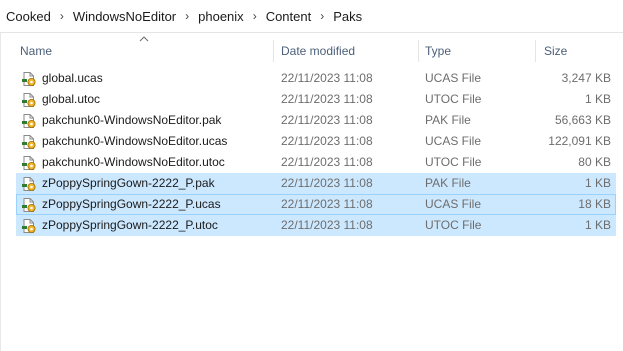 The width and height of the screenshot is (623, 351). I want to click on column-header-date-modified: Date modified, so click(346, 51).